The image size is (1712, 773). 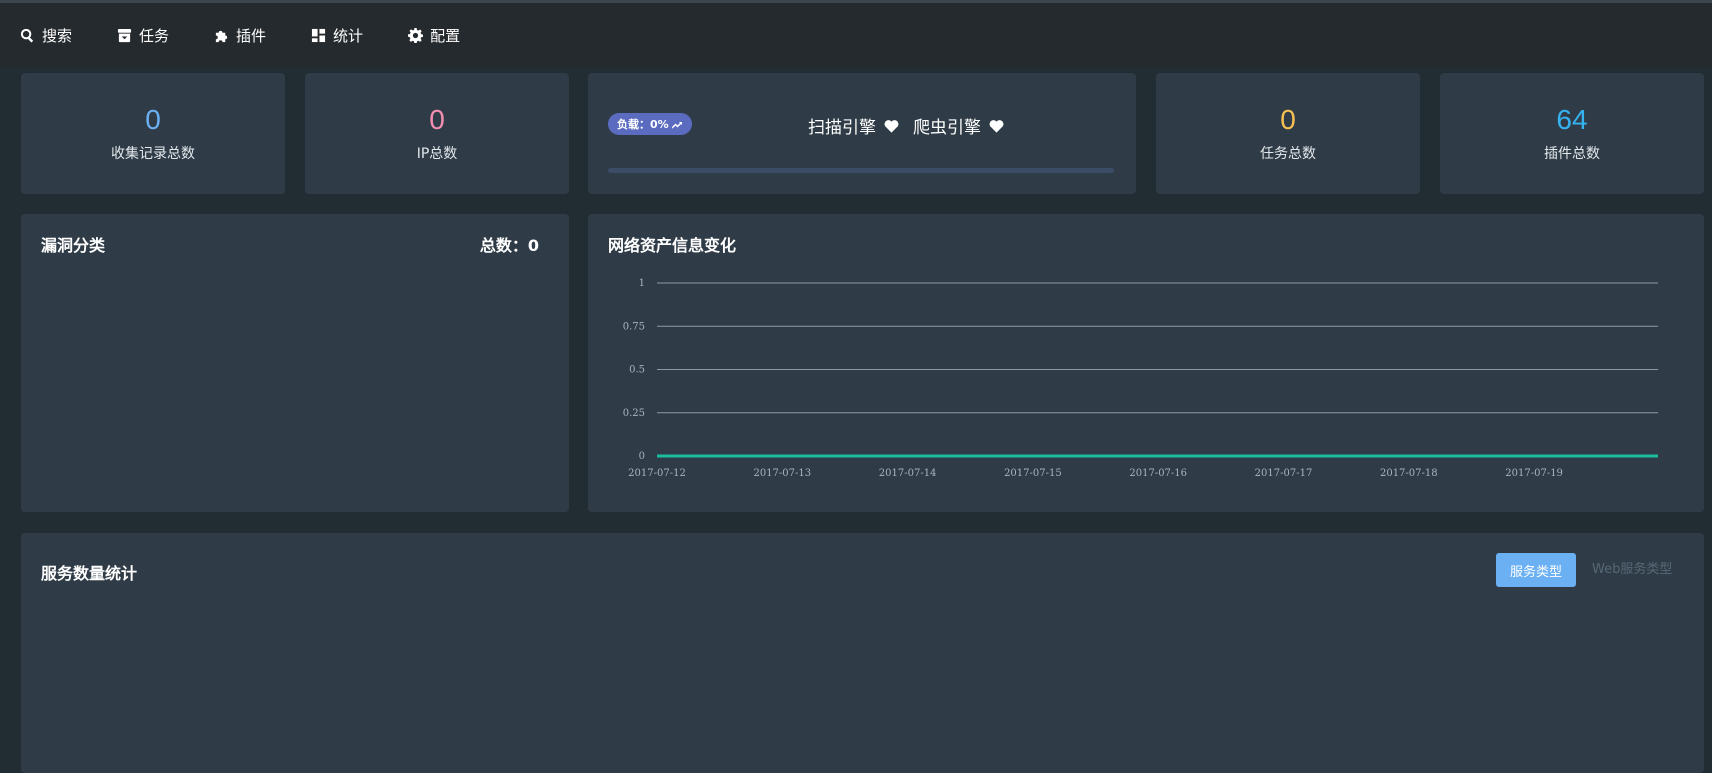 I want to click on nav-config-label: 配置, so click(x=445, y=35).